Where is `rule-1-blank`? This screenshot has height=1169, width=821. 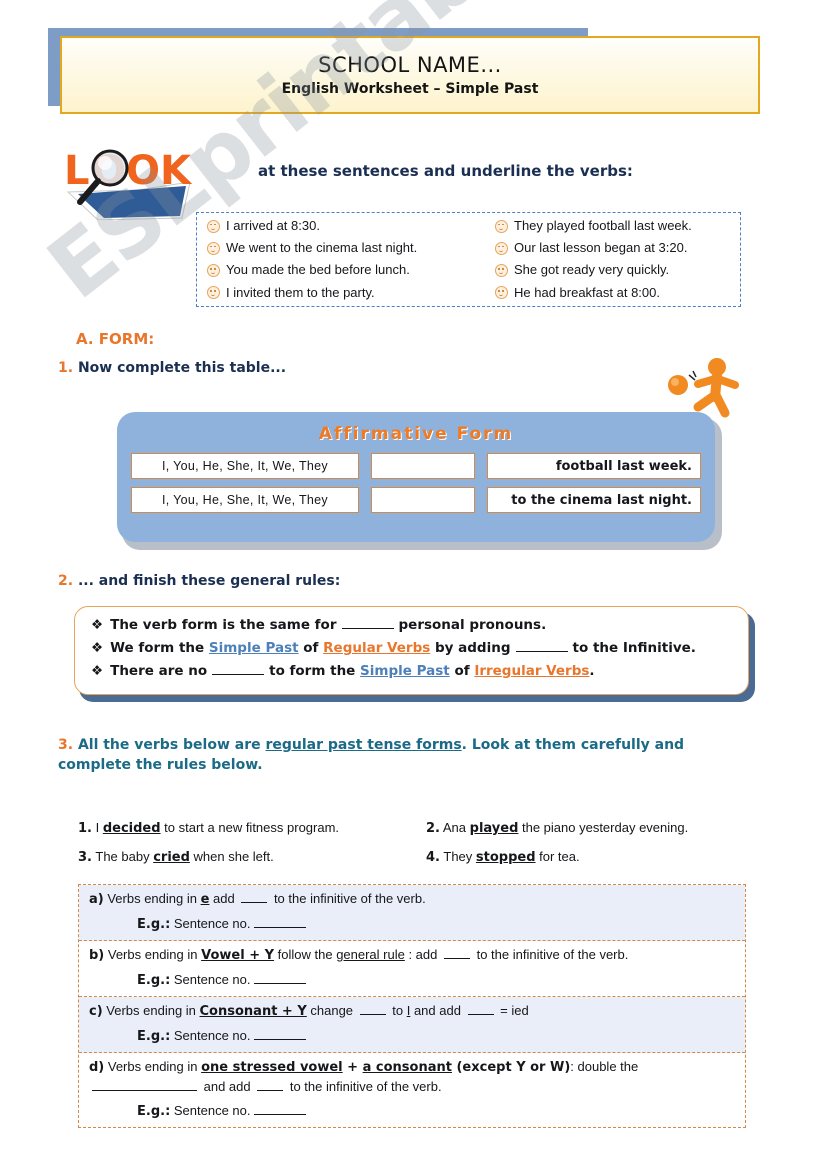
rule-1-blank is located at coordinates (367, 628).